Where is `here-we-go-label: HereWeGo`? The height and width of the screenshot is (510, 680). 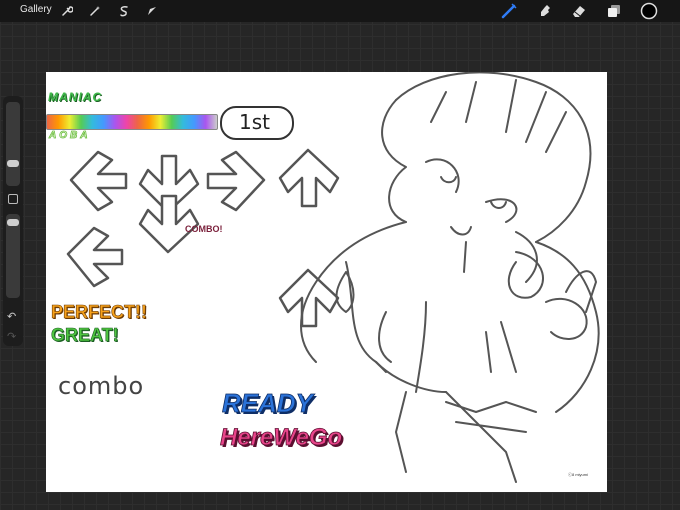
here-we-go-label: HereWeGo is located at coordinates (281, 438).